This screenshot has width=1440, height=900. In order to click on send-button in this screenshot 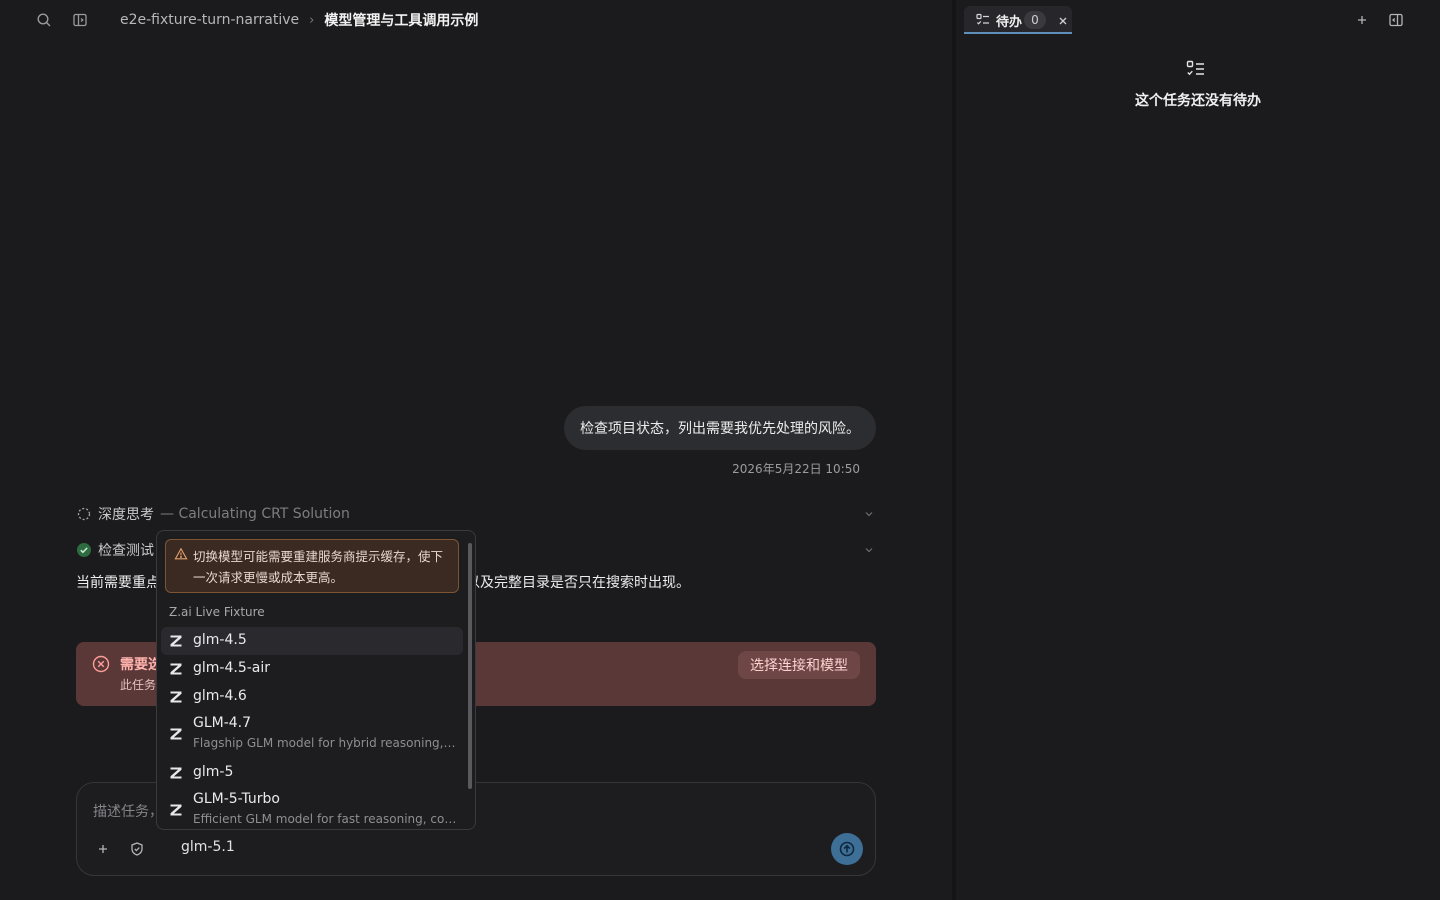, I will do `click(847, 849)`.